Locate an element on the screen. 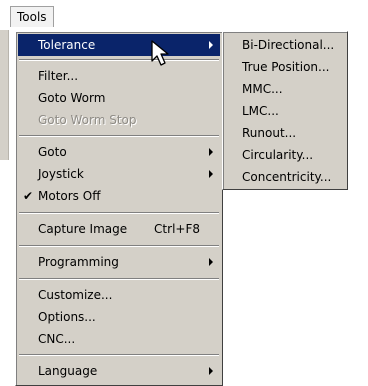  menu-item-goto: Goto is located at coordinates (119, 152).